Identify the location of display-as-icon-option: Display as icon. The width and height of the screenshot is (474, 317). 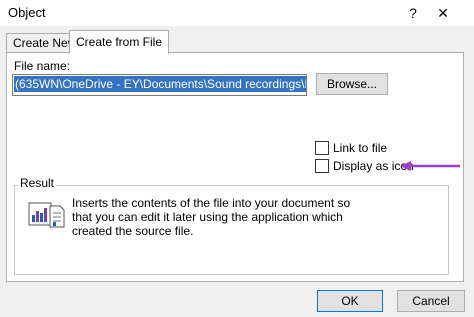
(364, 165).